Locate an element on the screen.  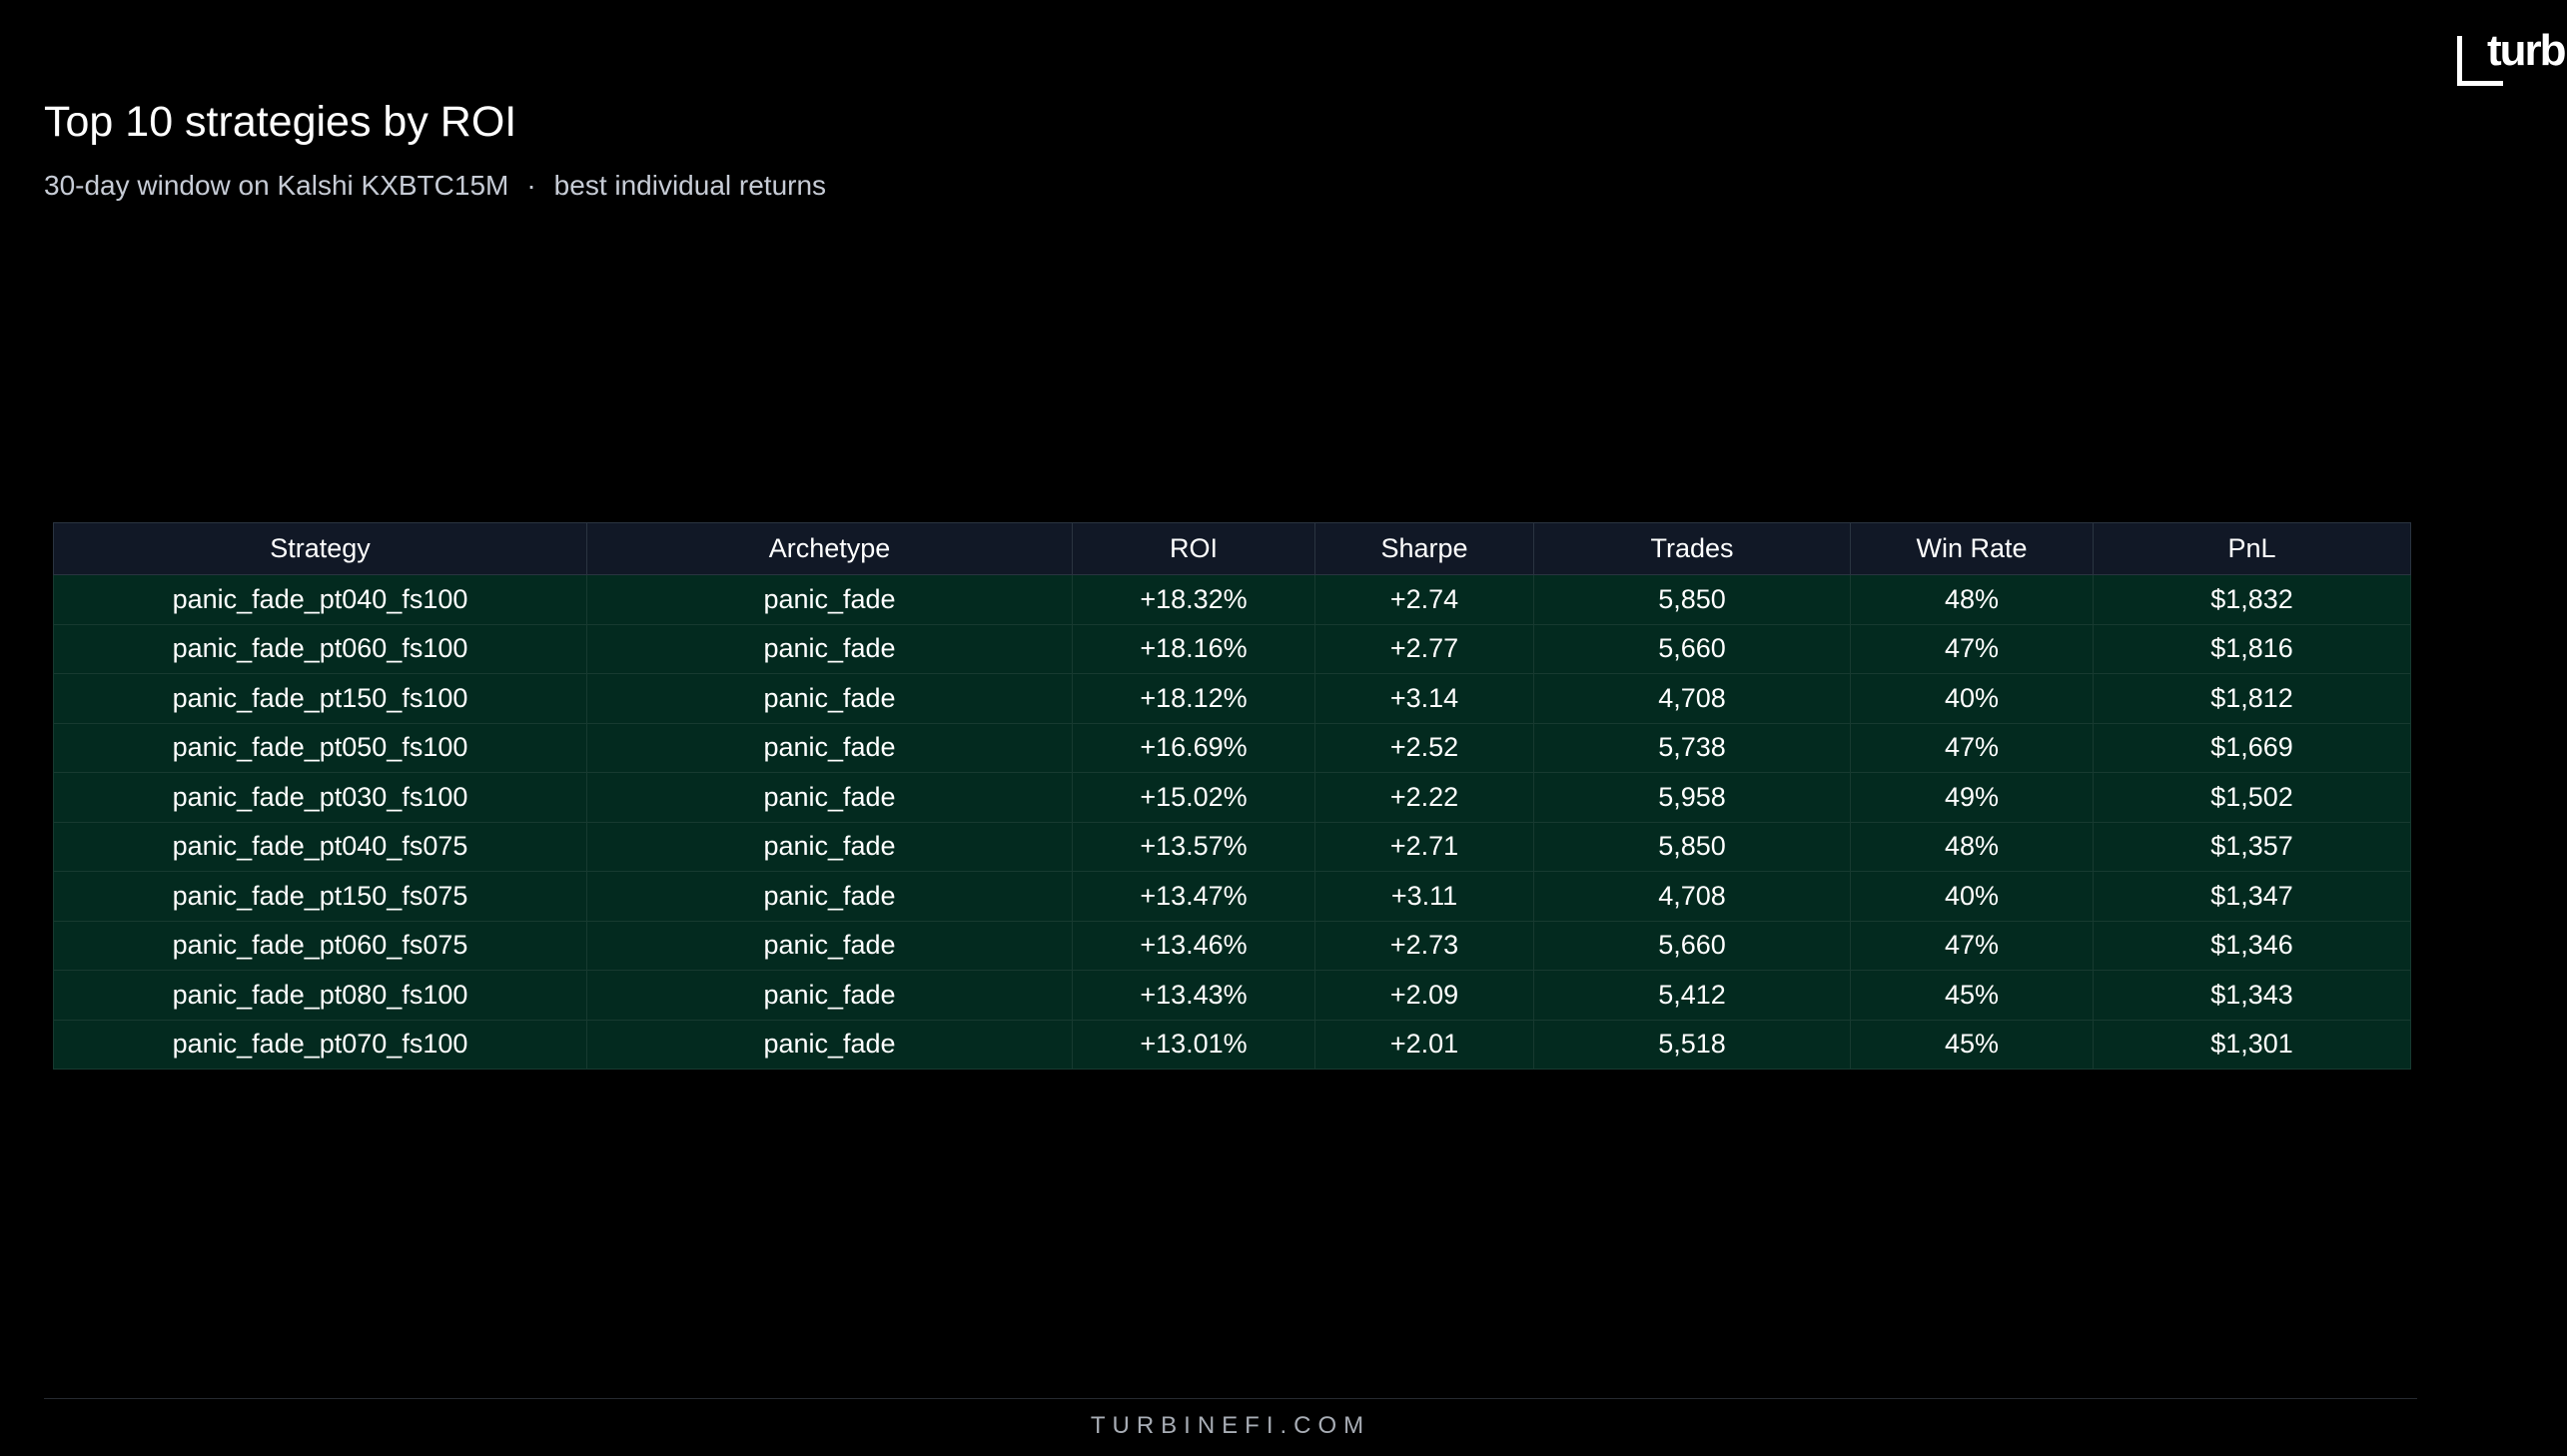
cell-roi: +18.12% is located at coordinates (1193, 698).